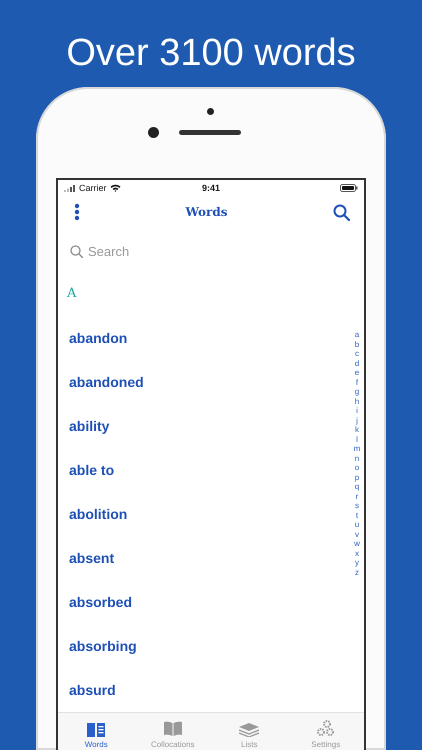 Image resolution: width=422 pixels, height=750 pixels. I want to click on index-letter: i, so click(357, 411).